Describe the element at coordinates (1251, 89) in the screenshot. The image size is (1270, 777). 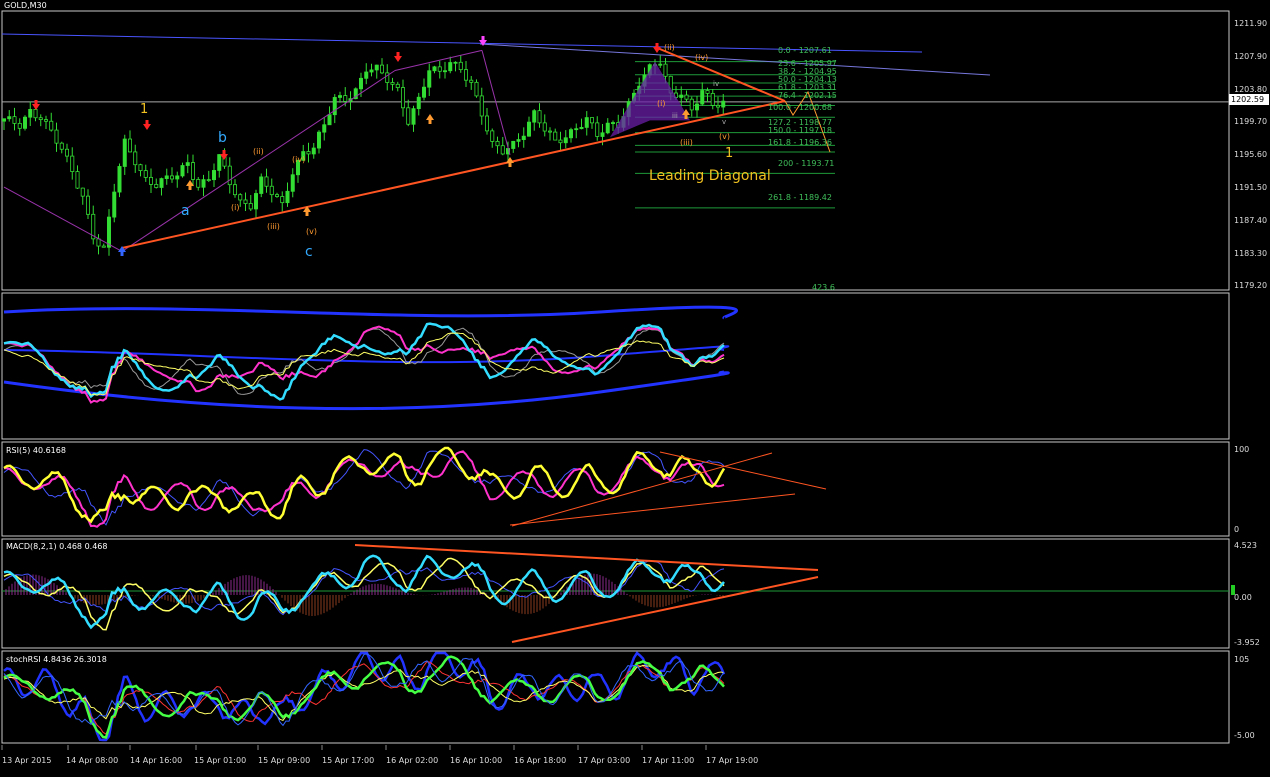
I see `price-tick: 1203.80` at that location.